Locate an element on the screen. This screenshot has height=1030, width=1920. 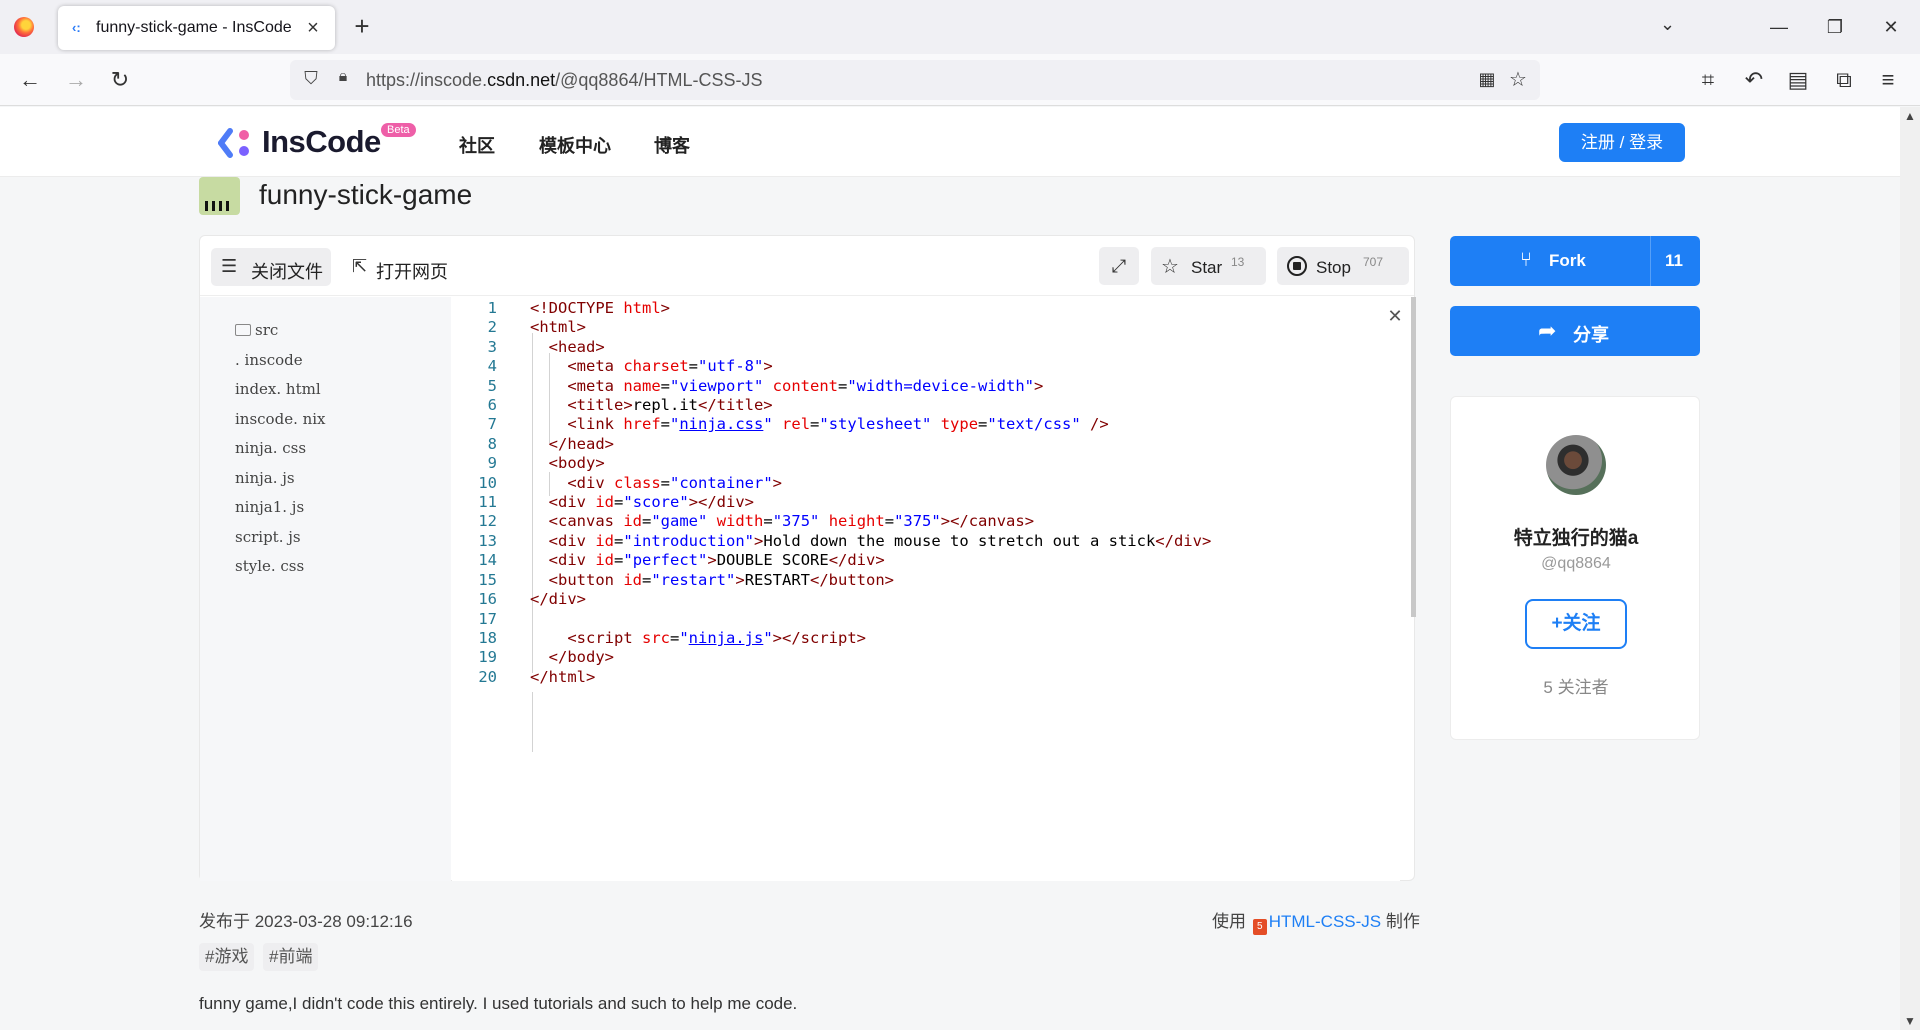
made-with: 使用 5 HTML-CSS-JS 制作 is located at coordinates (1316, 921).